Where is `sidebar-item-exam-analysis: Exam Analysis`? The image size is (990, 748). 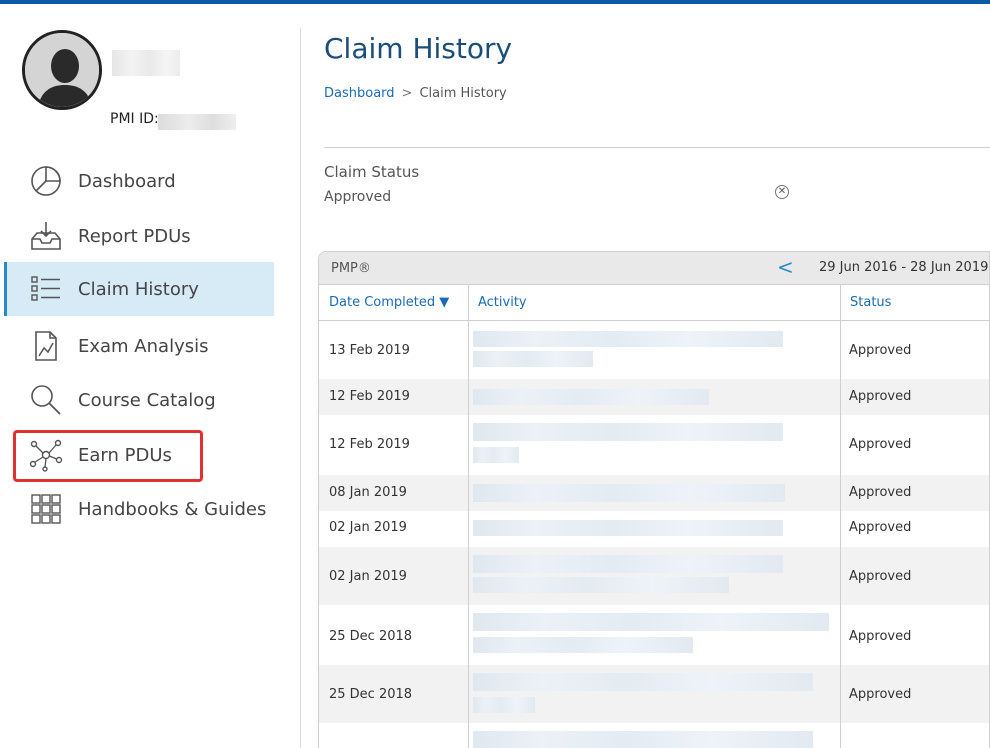
sidebar-item-exam-analysis: Exam Analysis is located at coordinates (139, 346).